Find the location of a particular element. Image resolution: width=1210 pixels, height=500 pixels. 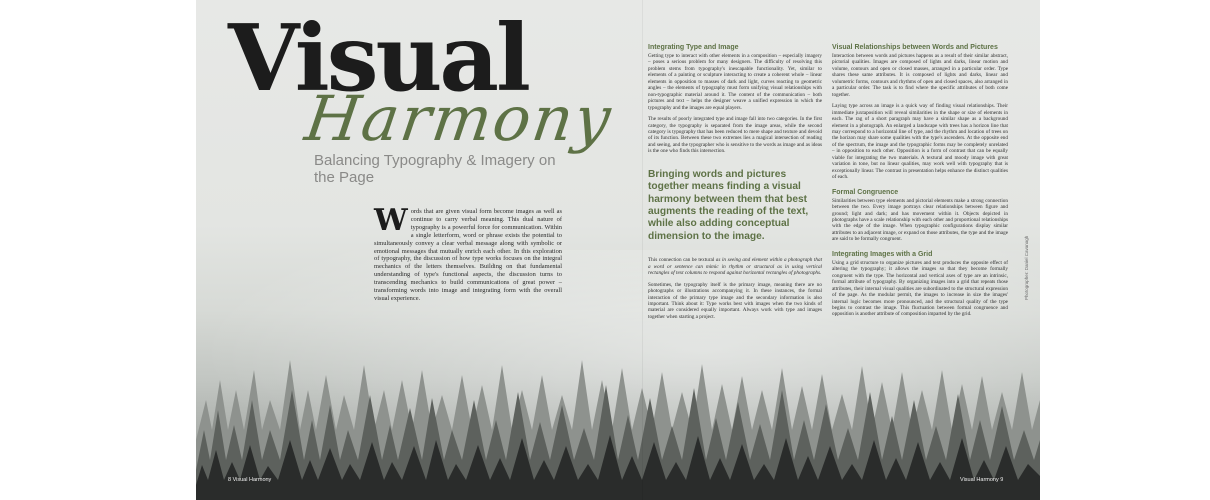

heading-integrating-images-grid: Integrating Images with a Grid is located at coordinates (882, 254).